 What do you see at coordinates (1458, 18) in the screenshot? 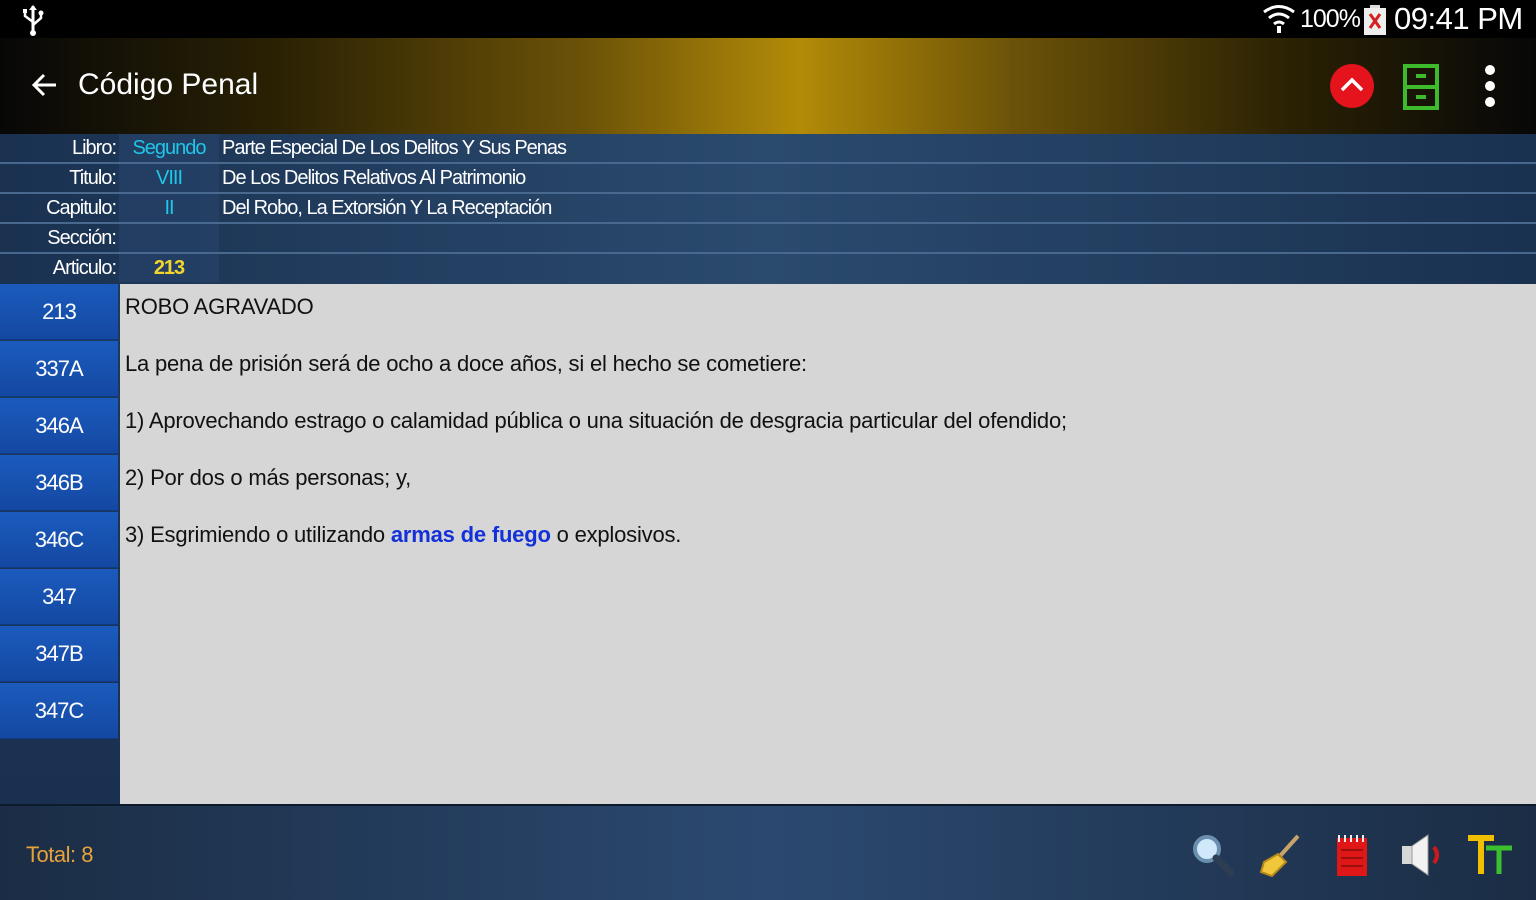
I see `clock: 09:41 PM` at bounding box center [1458, 18].